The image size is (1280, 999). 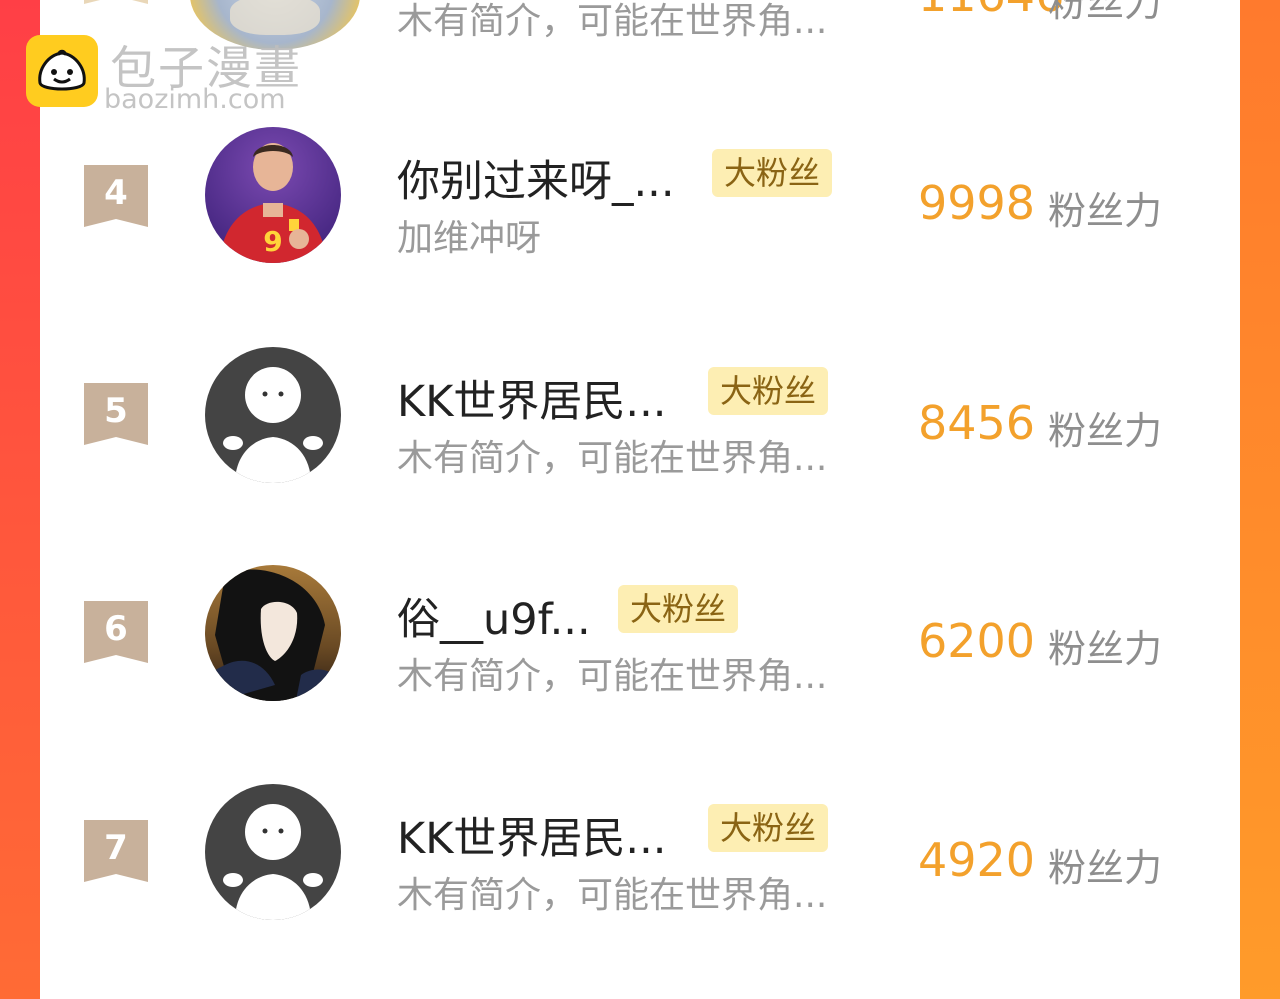 I want to click on baozi-logo-icon, so click(x=62, y=71).